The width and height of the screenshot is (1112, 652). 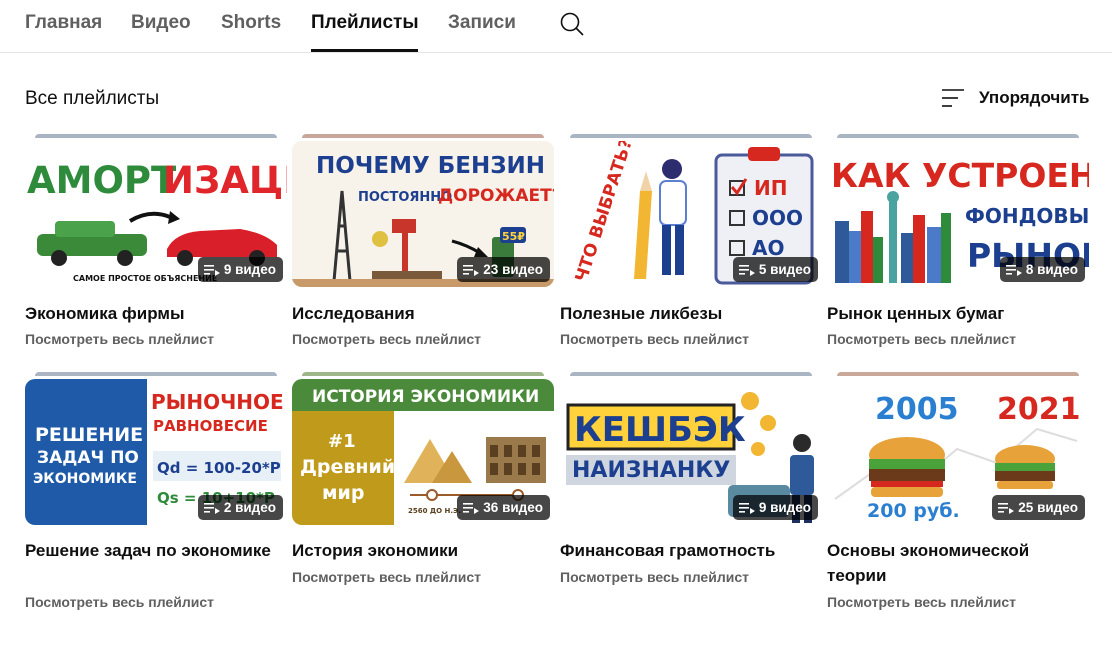 What do you see at coordinates (958, 313) in the screenshot?
I see `playlist-title: Рынок ценных бумаг` at bounding box center [958, 313].